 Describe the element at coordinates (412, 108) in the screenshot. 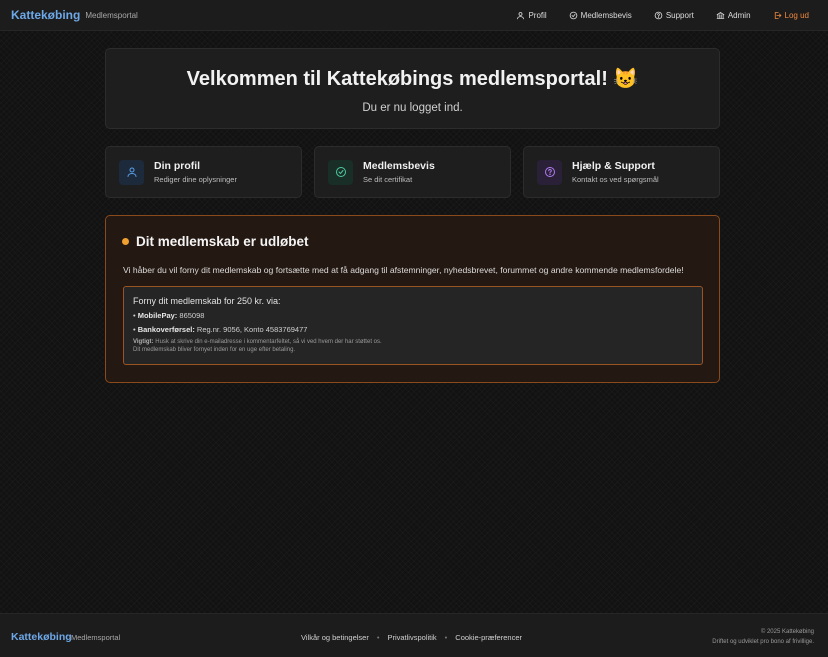

I see `welcome-subtitle: Du er nu logget ind.` at that location.